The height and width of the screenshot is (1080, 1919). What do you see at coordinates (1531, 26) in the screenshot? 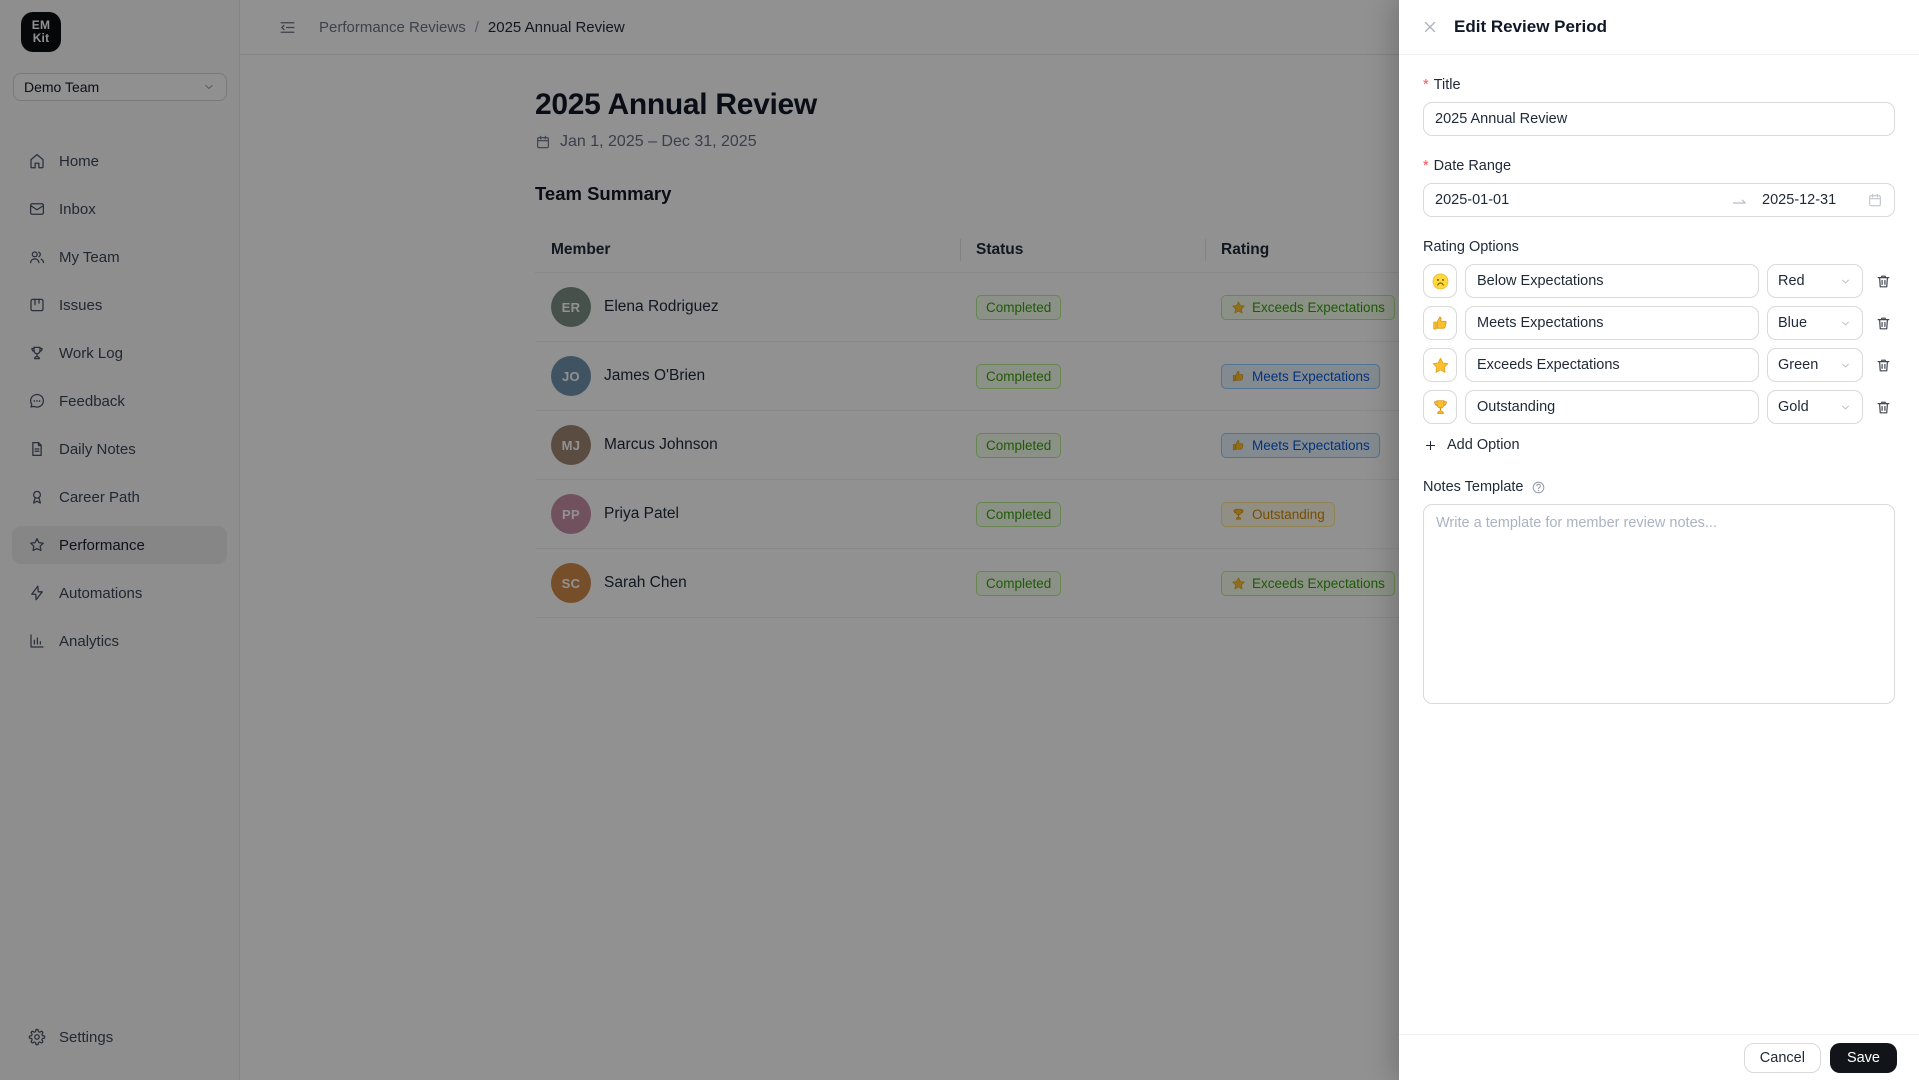
I see `drawer-title: Edit Review Period` at bounding box center [1531, 26].